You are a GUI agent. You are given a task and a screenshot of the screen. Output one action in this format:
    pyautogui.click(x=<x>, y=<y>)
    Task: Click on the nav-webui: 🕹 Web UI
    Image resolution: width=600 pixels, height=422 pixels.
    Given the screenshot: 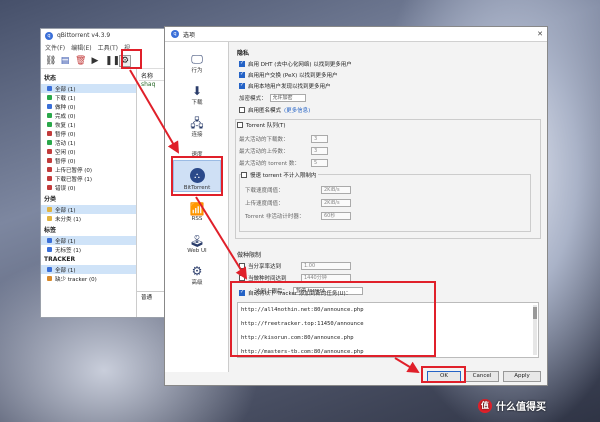 What is the action you would take?
    pyautogui.click(x=197, y=241)
    